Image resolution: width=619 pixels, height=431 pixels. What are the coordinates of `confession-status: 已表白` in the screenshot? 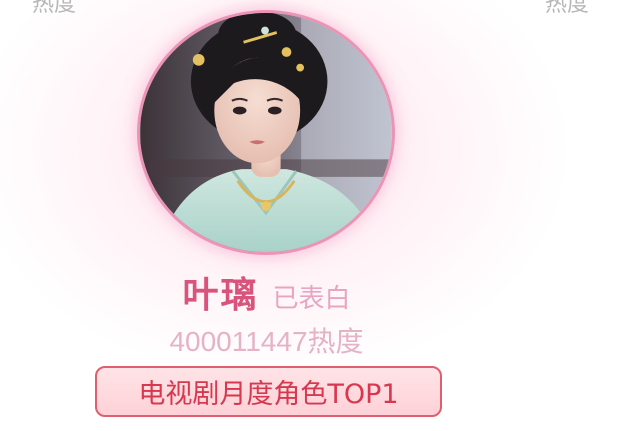 It's located at (311, 299).